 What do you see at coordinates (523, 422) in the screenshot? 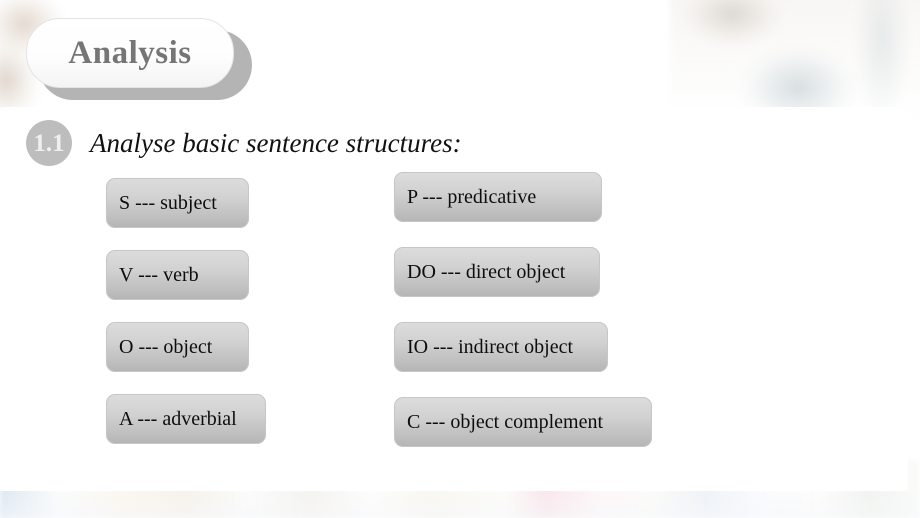
I see `term-box-object-complement: C --- object complement` at bounding box center [523, 422].